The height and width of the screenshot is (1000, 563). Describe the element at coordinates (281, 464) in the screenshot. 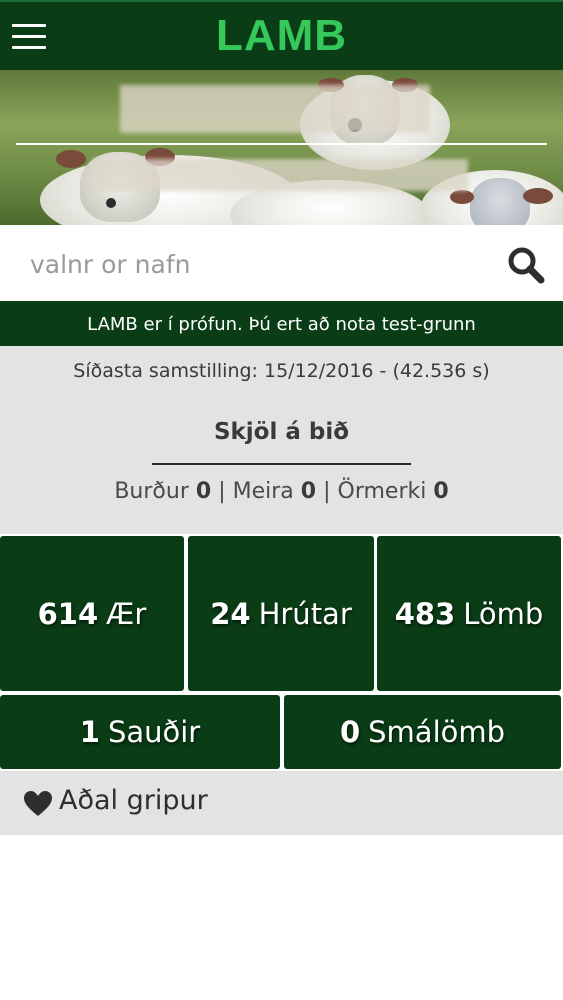

I see `title-underline` at that location.